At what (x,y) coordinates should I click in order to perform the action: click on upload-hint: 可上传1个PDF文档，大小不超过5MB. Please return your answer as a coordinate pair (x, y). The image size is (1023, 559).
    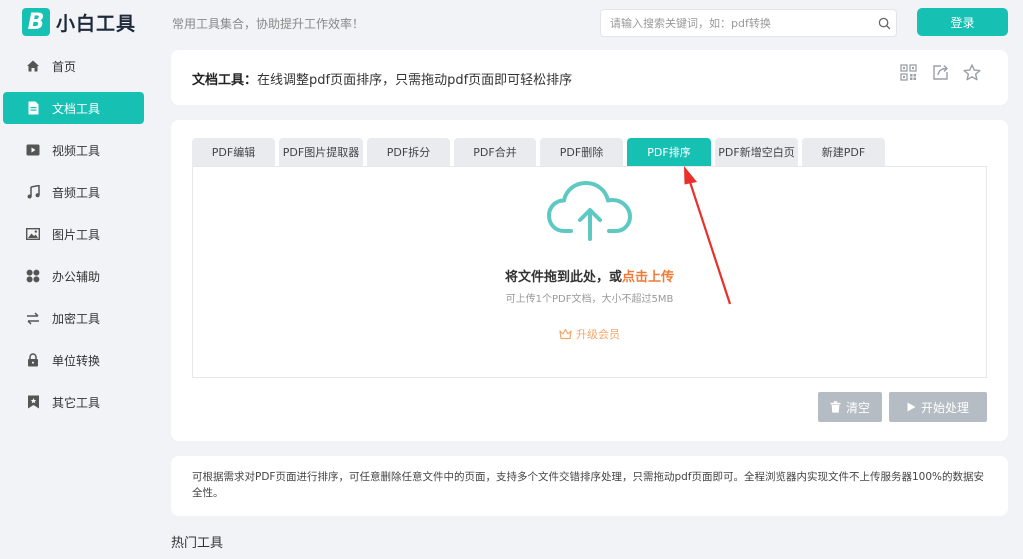
    Looking at the image, I should click on (589, 299).